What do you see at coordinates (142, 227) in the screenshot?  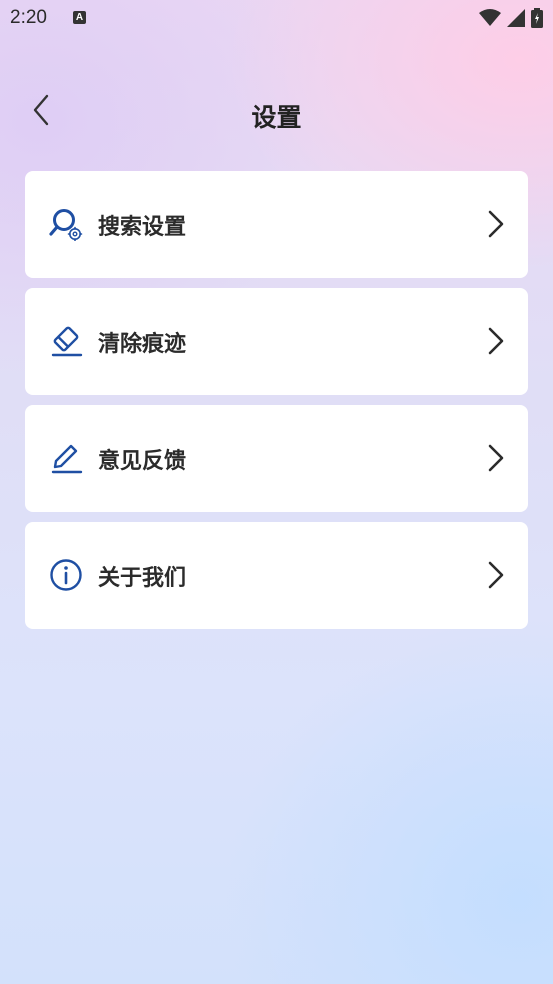 I see `menu-item-label: 搜索设置` at bounding box center [142, 227].